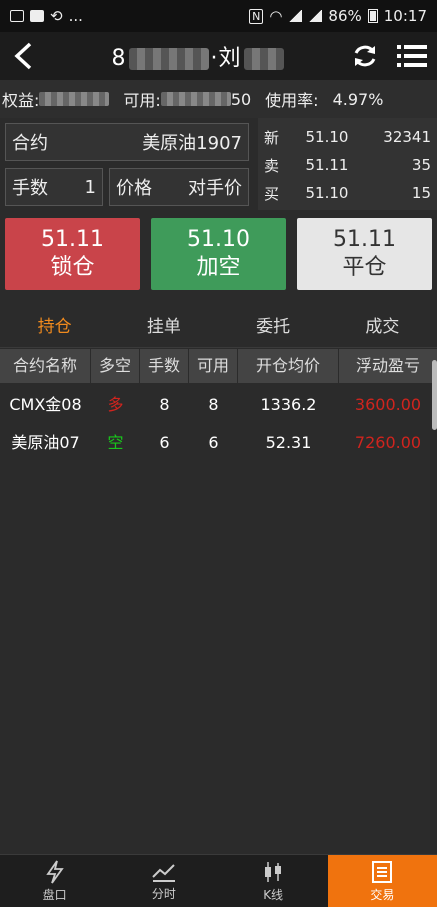  I want to click on clock: 10:17, so click(405, 16).